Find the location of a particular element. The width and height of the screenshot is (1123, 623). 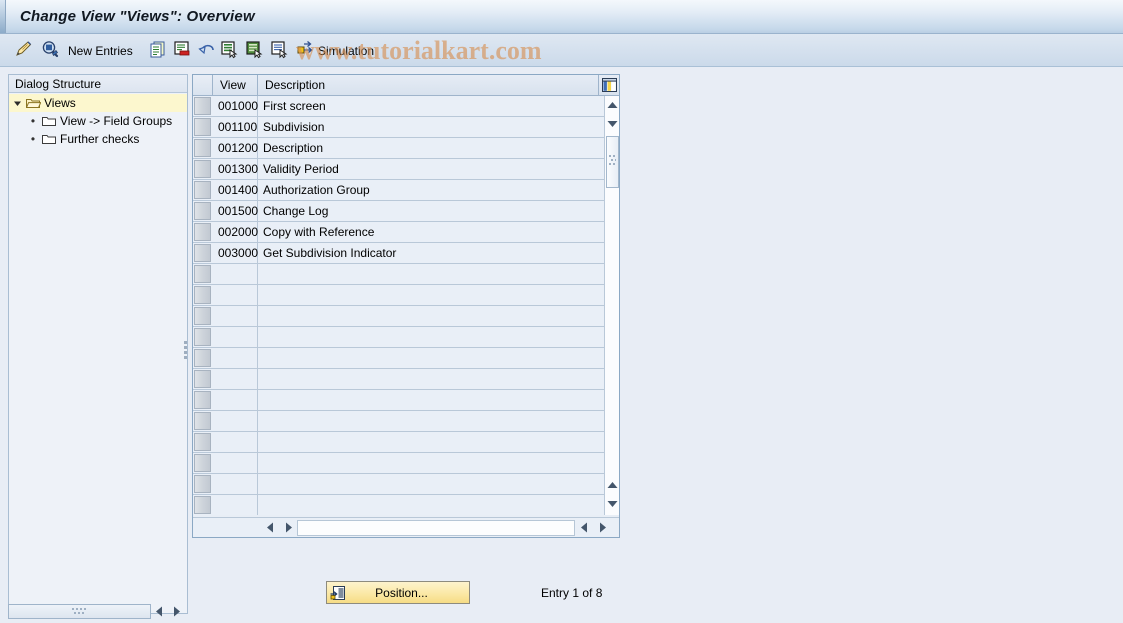

table-row: 002000 Copy with Reference is located at coordinates (398, 232).